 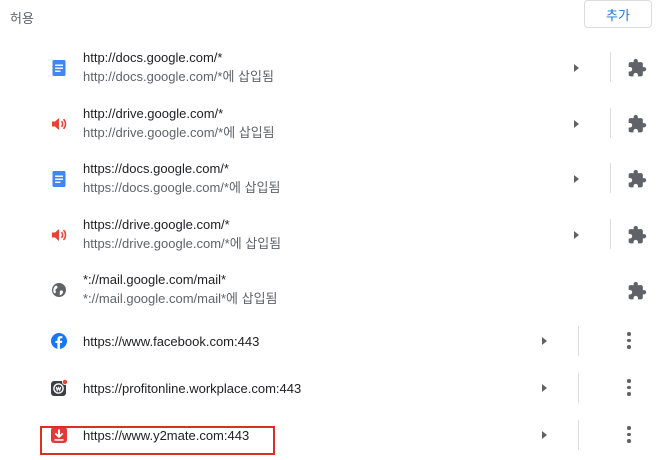 What do you see at coordinates (59, 290) in the screenshot?
I see `globe-icon` at bounding box center [59, 290].